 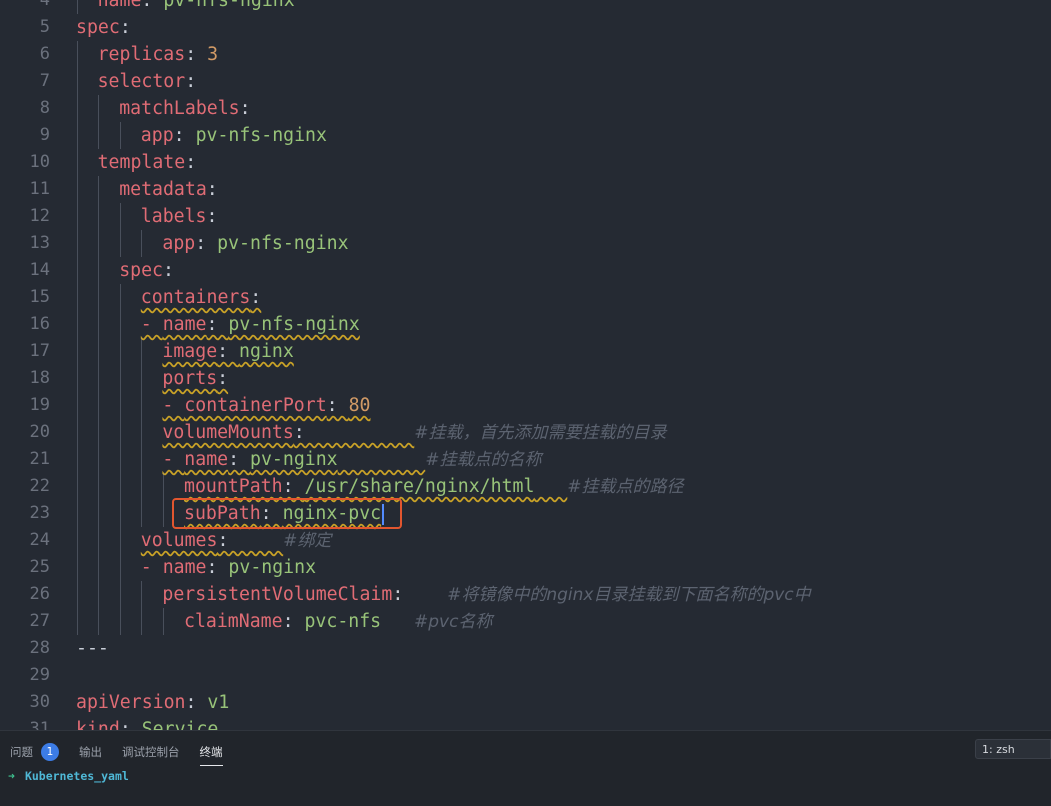 What do you see at coordinates (34, 752) in the screenshot?
I see `tab-problems: 问题 1` at bounding box center [34, 752].